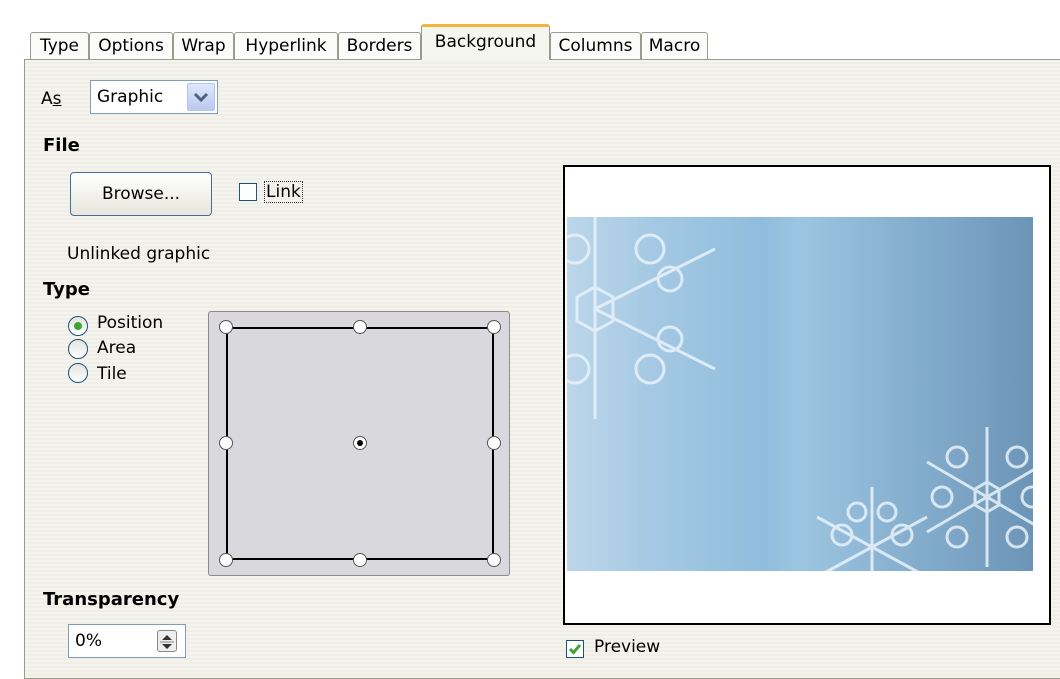 The height and width of the screenshot is (679, 1060). What do you see at coordinates (139, 254) in the screenshot?
I see `status-text: Unlinked graphic` at bounding box center [139, 254].